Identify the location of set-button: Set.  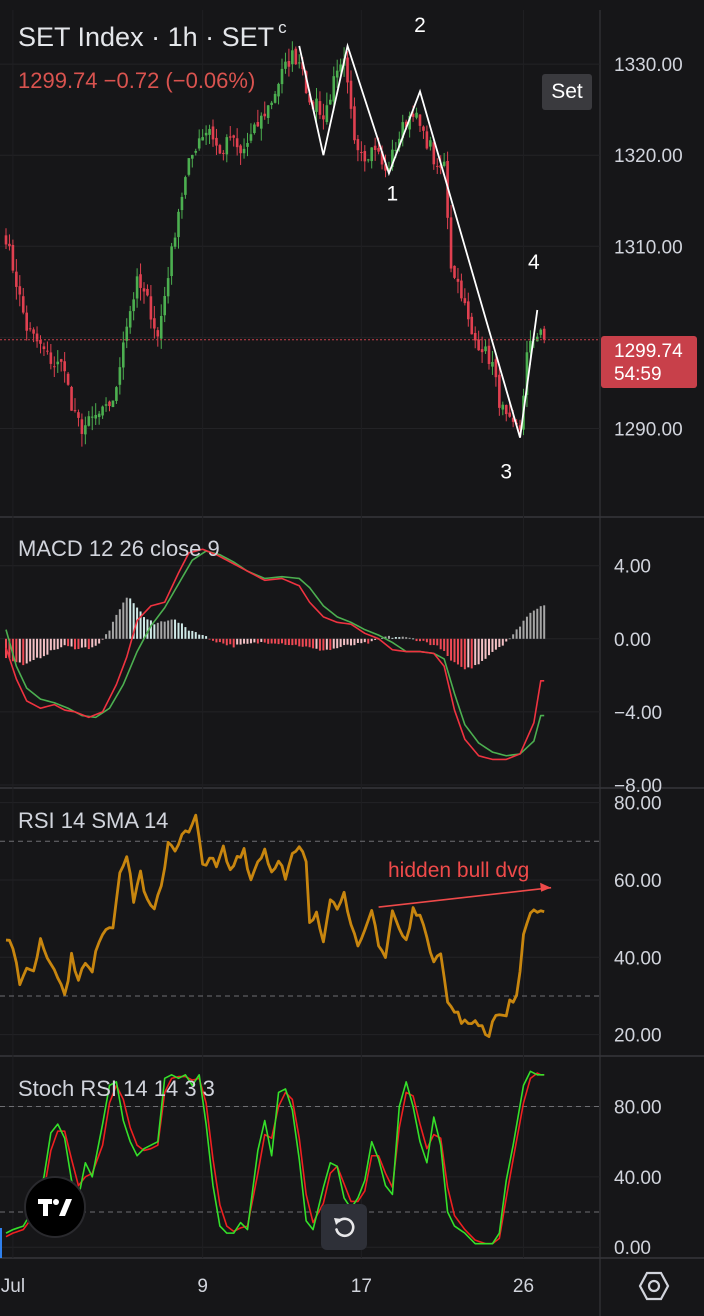
(567, 92).